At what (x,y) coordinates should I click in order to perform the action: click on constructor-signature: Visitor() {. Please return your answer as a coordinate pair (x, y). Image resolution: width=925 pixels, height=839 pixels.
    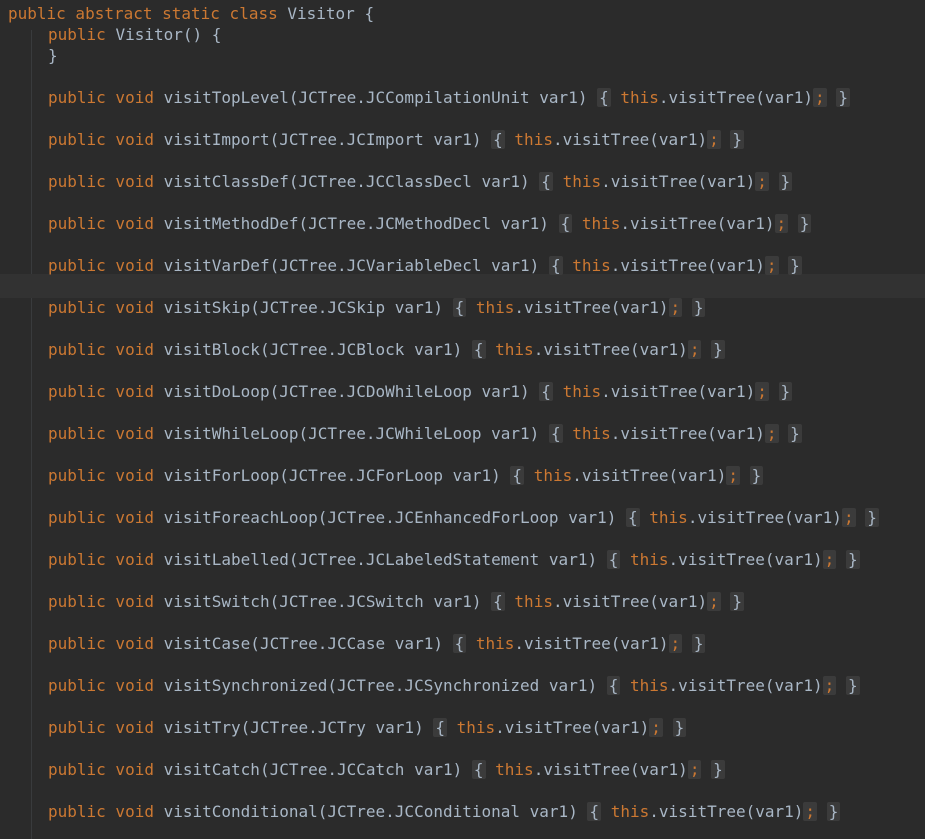
    Looking at the image, I should click on (168, 34).